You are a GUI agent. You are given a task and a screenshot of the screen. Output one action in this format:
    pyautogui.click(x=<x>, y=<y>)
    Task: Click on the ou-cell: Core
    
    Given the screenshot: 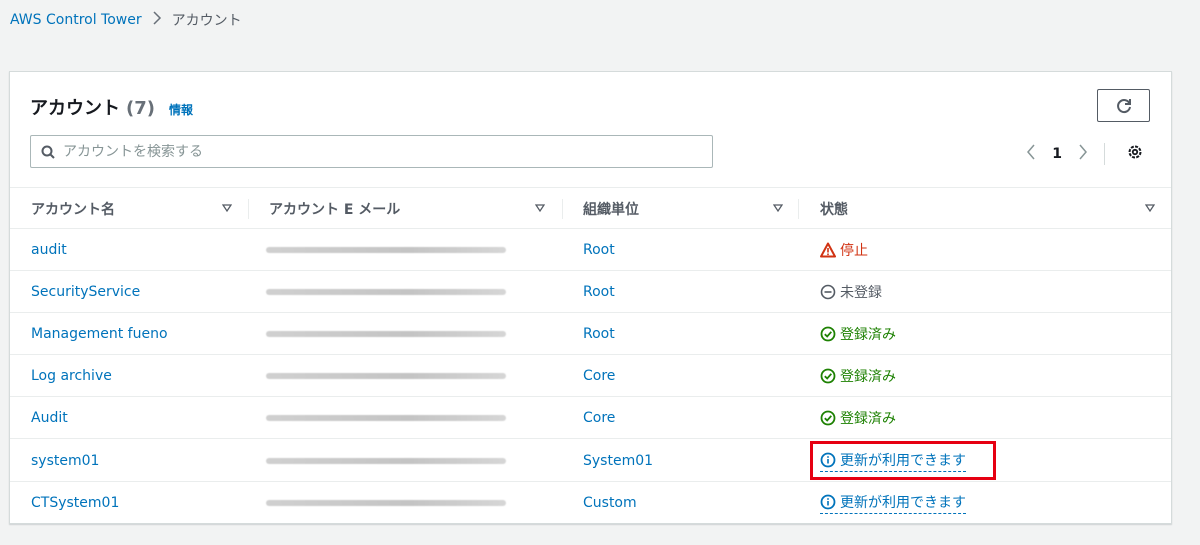 What is the action you would take?
    pyautogui.click(x=599, y=418)
    